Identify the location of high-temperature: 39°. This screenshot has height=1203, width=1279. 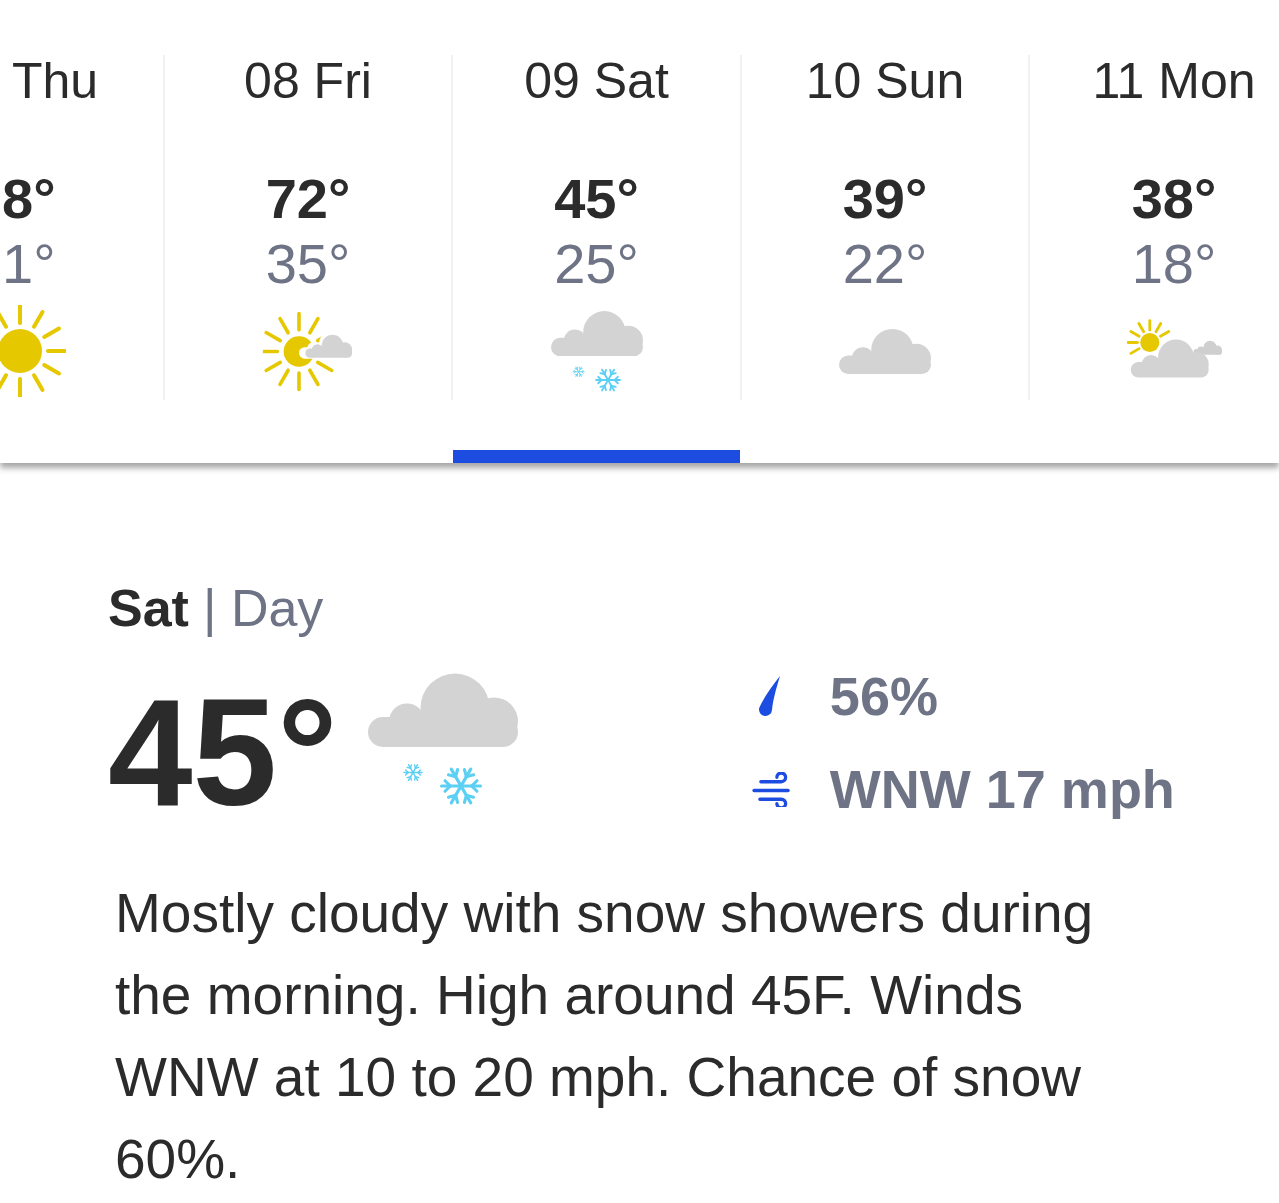
(885, 199).